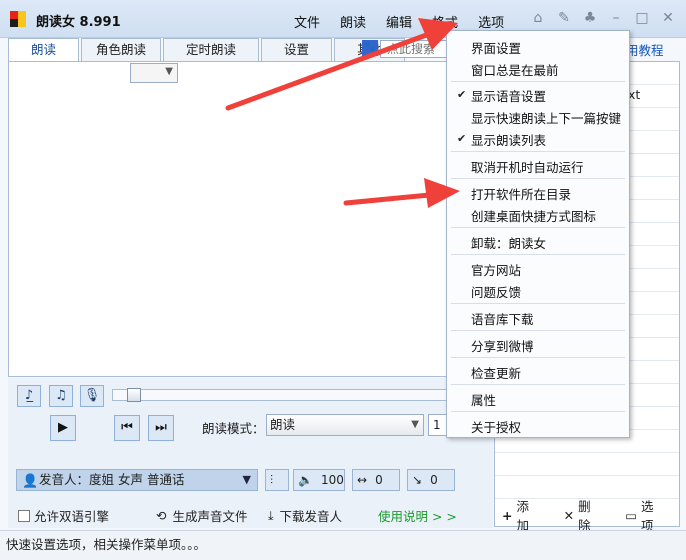 This screenshot has width=686, height=560. Describe the element at coordinates (508, 242) in the screenshot. I see `menu-item-uninstall: 卸载：朗读女` at that location.